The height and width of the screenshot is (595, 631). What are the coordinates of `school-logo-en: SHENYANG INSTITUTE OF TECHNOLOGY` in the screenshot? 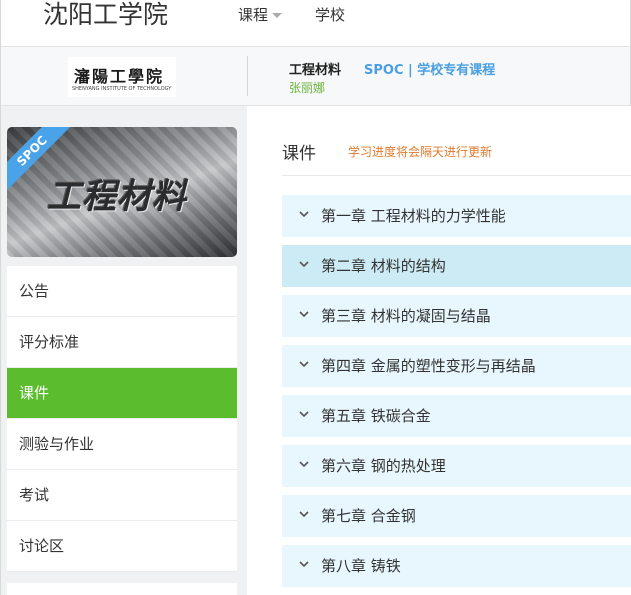 It's located at (122, 89).